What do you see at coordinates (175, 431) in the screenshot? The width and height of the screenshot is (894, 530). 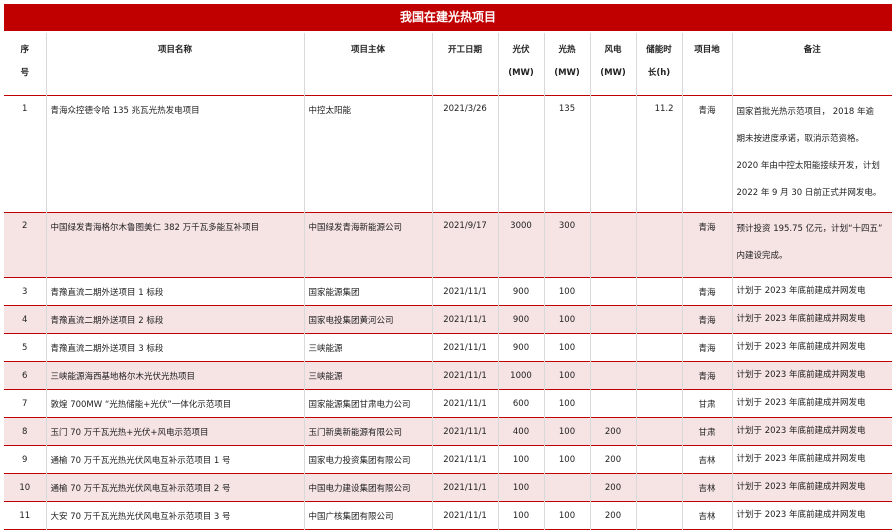 I see `cell-name: 玉门 70 万千瓦光热+光伏+风电示范项目` at bounding box center [175, 431].